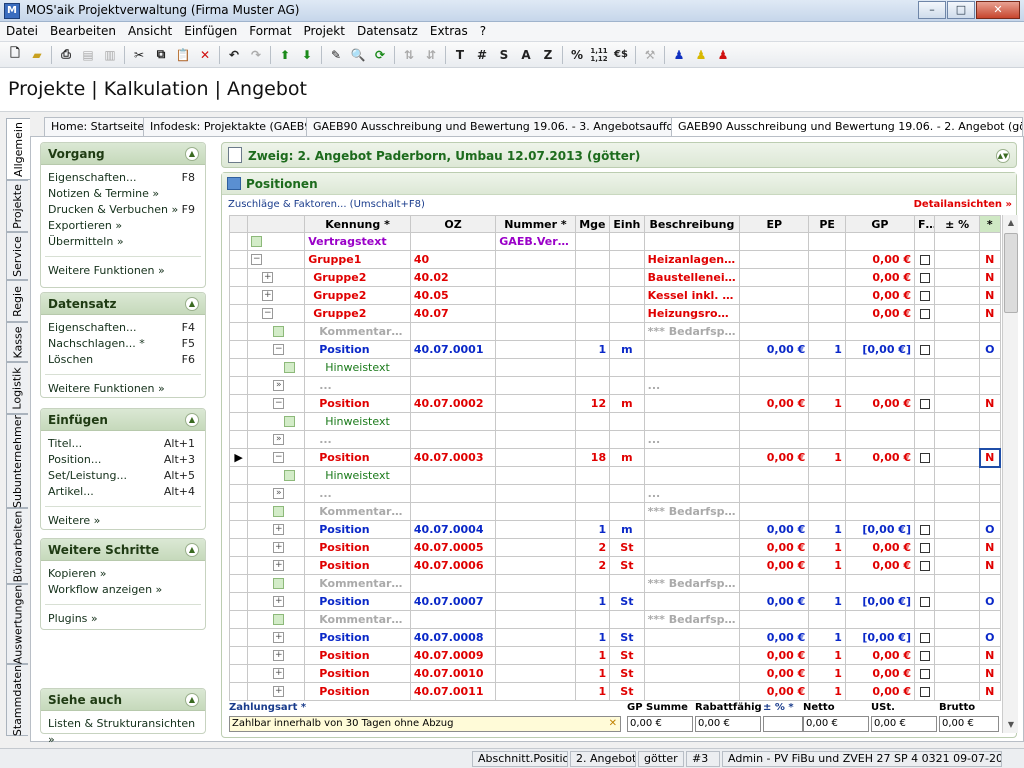  What do you see at coordinates (592, 529) in the screenshot?
I see `cell-mge: 1` at bounding box center [592, 529].